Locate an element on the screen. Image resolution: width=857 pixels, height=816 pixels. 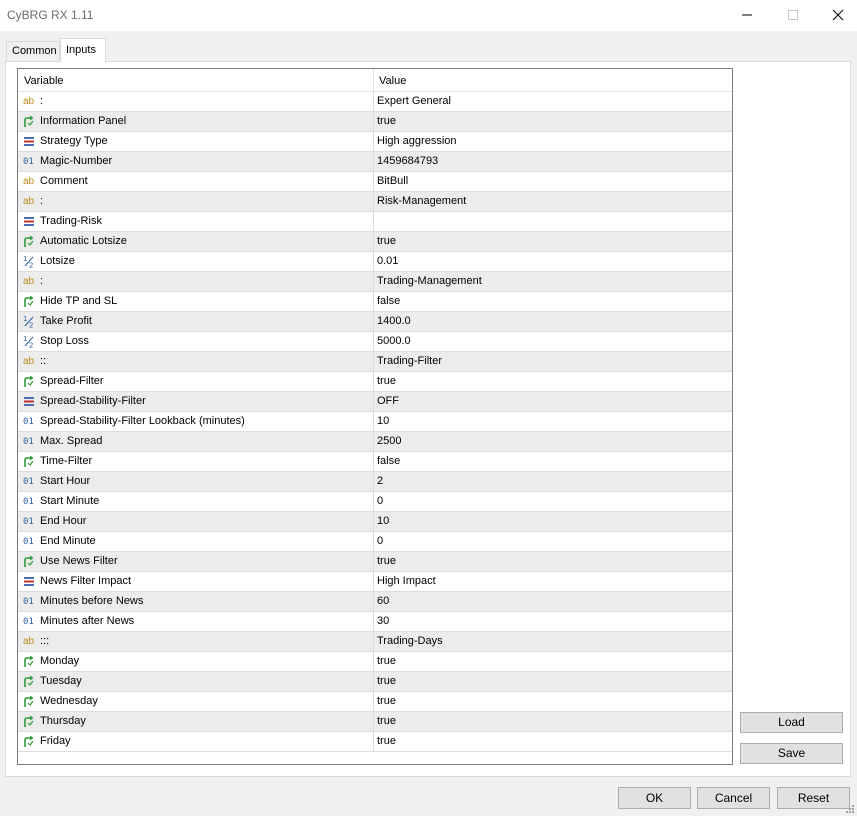
table-row: 01 Minutes before News 60 is located at coordinates (375, 602).